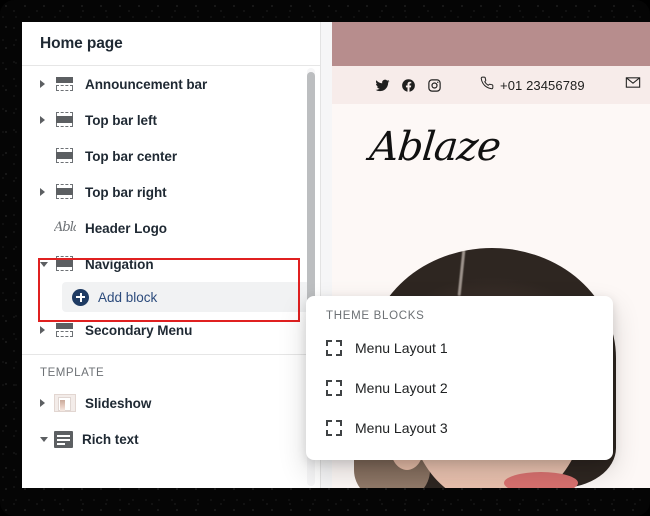  I want to click on page-title: Home page, so click(81, 43).